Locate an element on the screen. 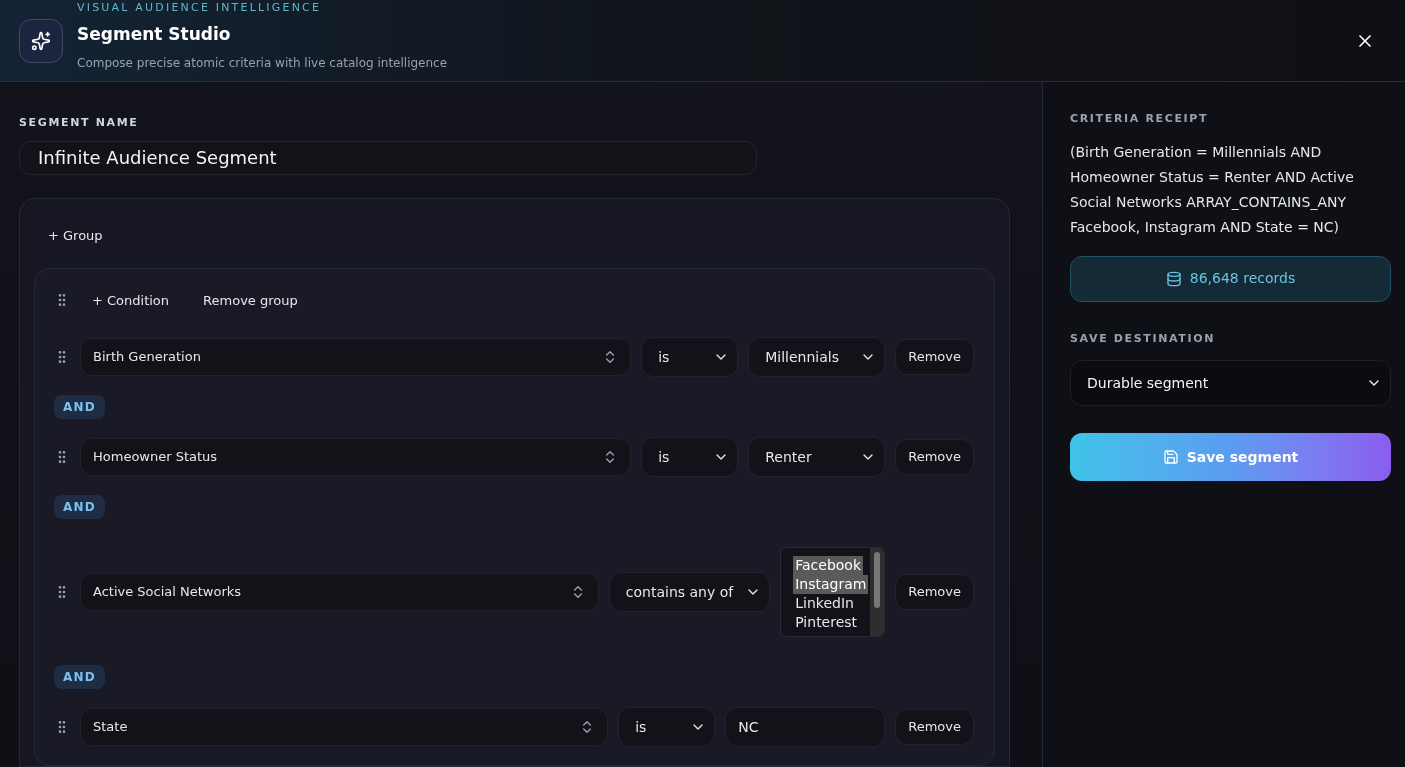 This screenshot has height=767, width=1405. add-group-button: + Group is located at coordinates (75, 235).